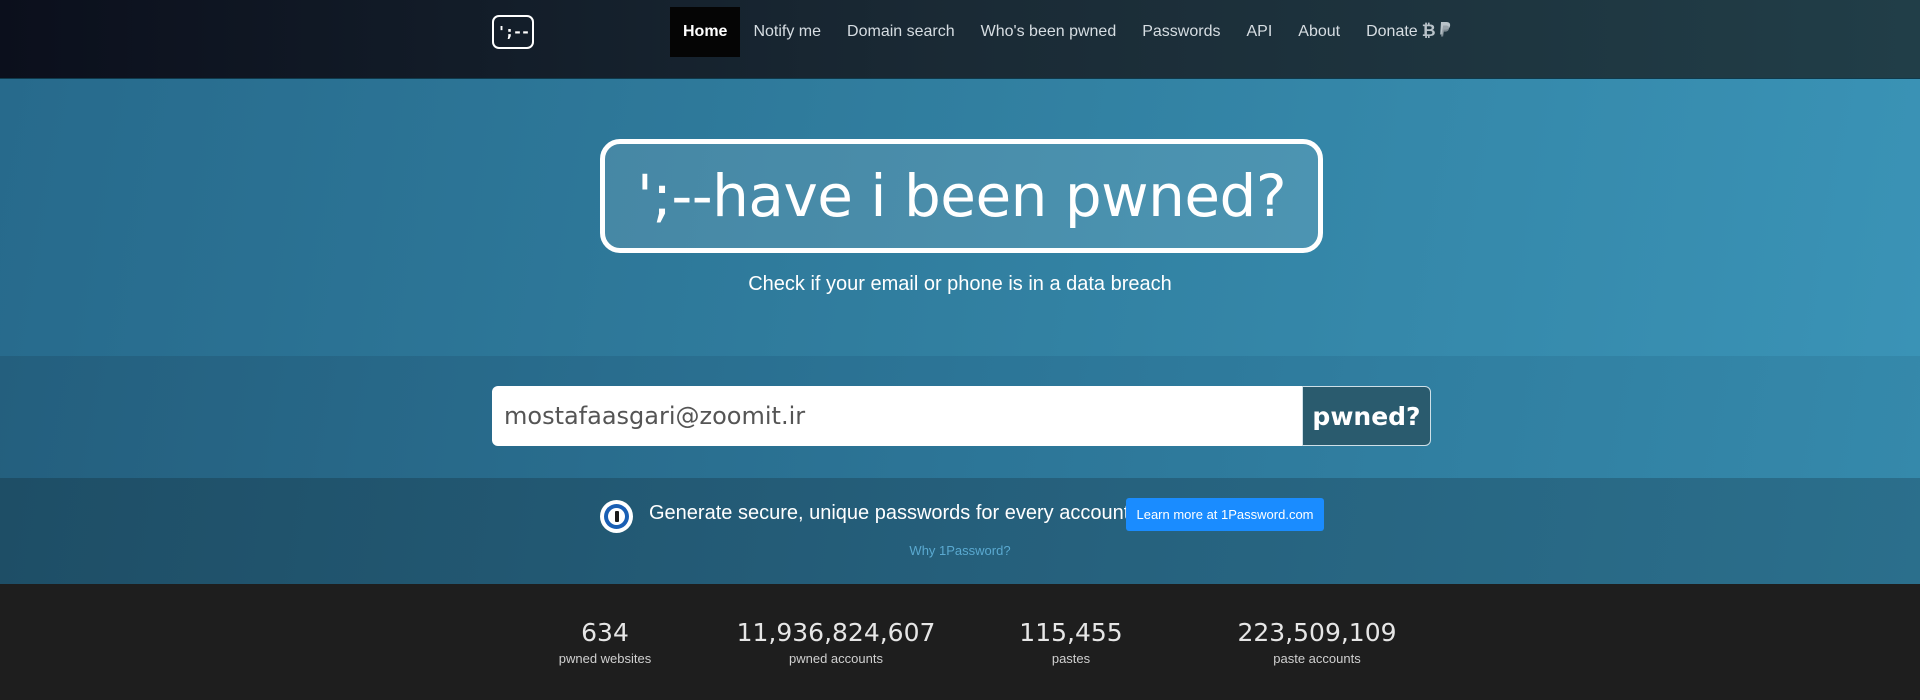 This screenshot has height=700, width=1920. What do you see at coordinates (1366, 416) in the screenshot?
I see `pwned-search-button: pwned?` at bounding box center [1366, 416].